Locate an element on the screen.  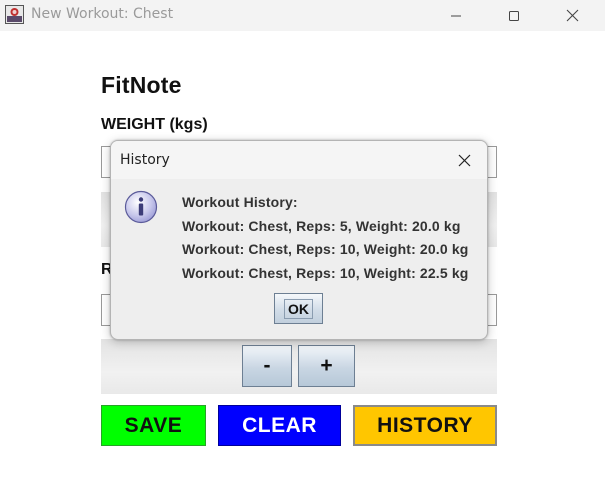
maximize-button is located at coordinates (514, 15).